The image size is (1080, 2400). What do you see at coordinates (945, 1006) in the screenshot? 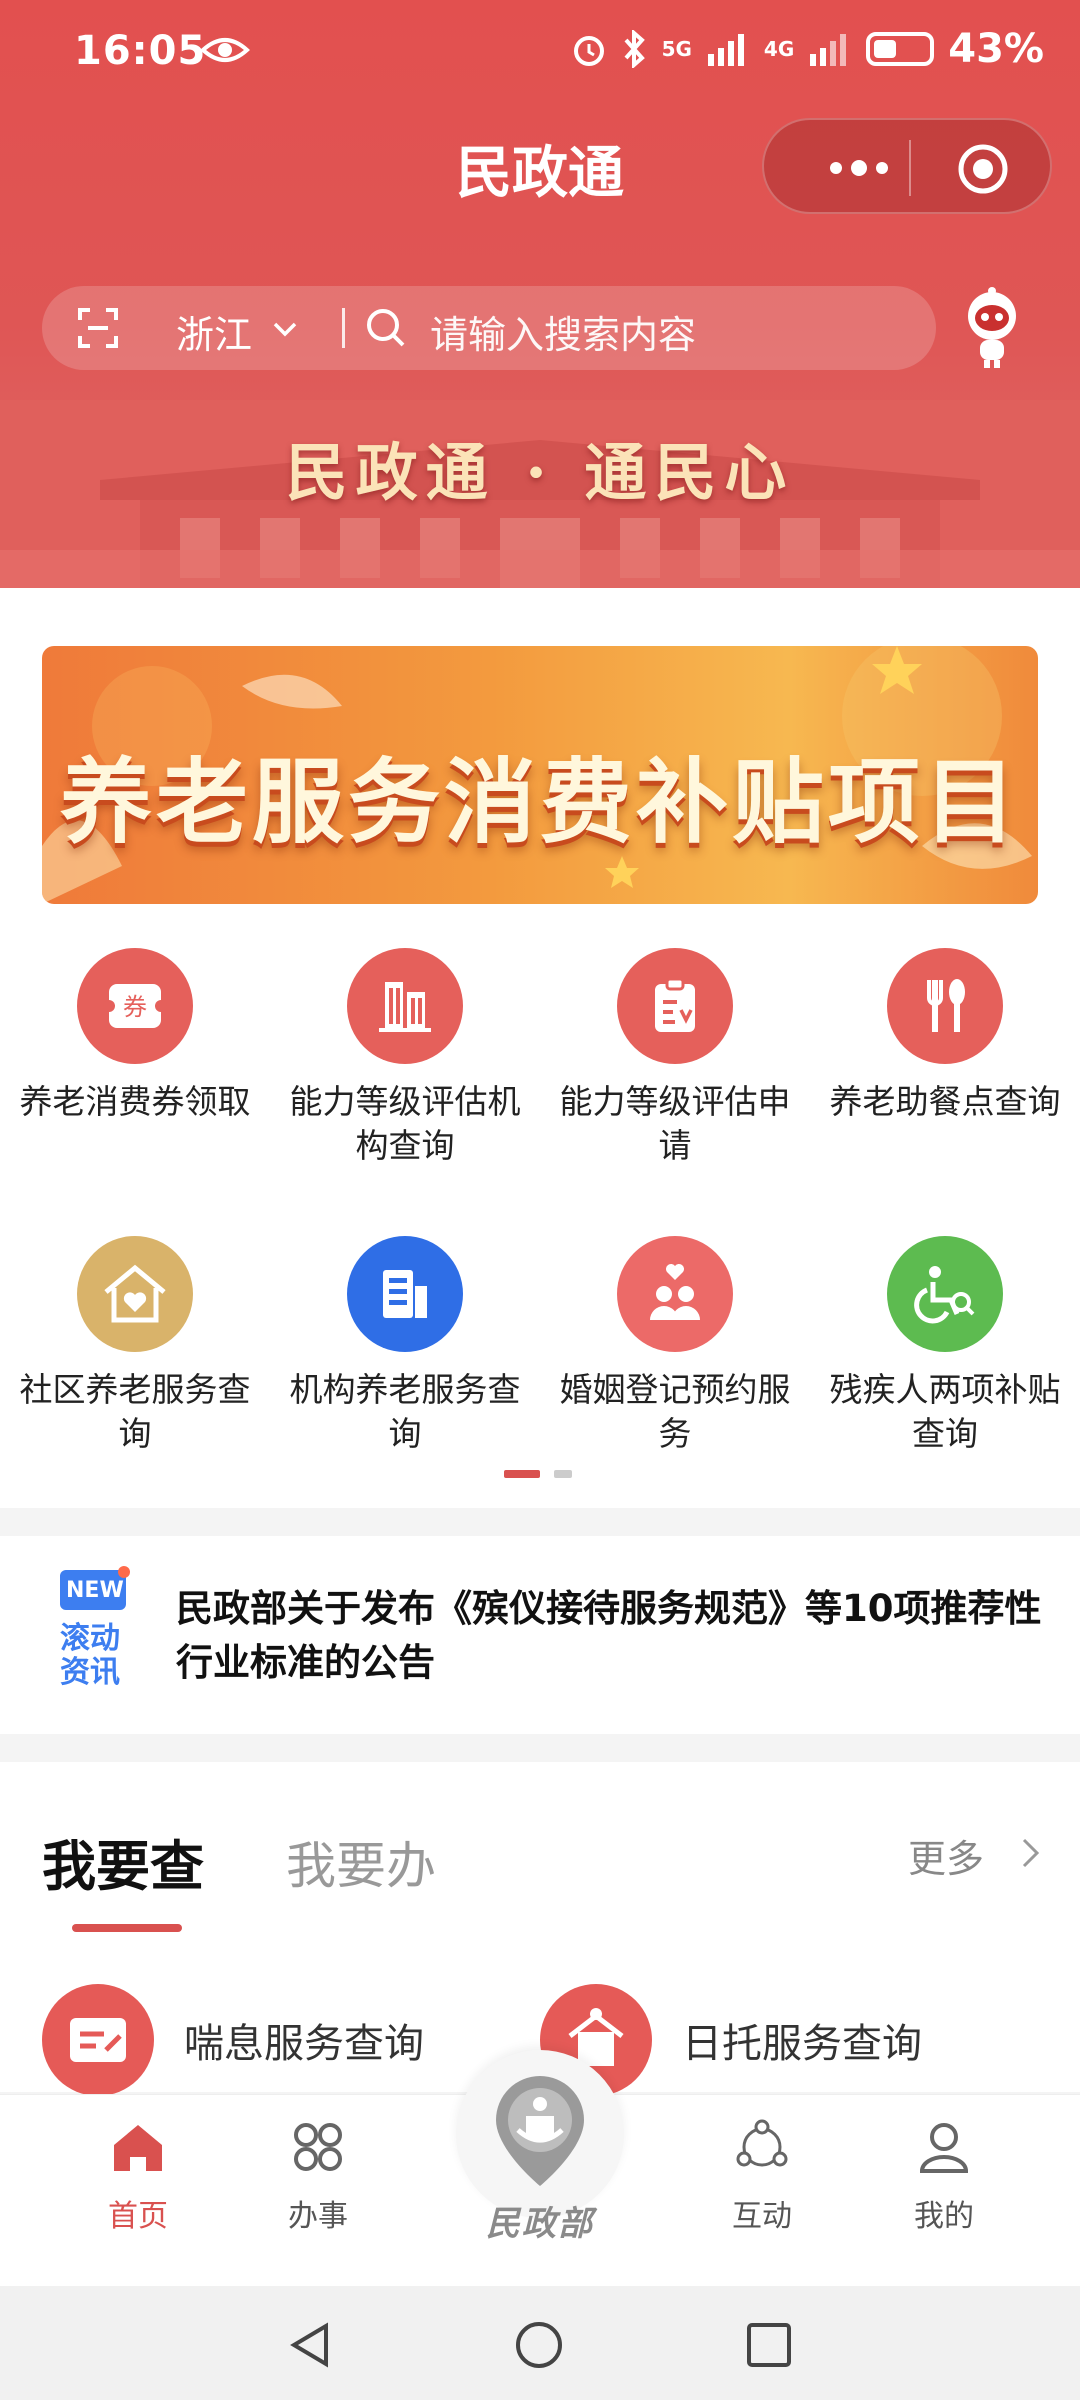
I see `fork-spoon-icon` at bounding box center [945, 1006].